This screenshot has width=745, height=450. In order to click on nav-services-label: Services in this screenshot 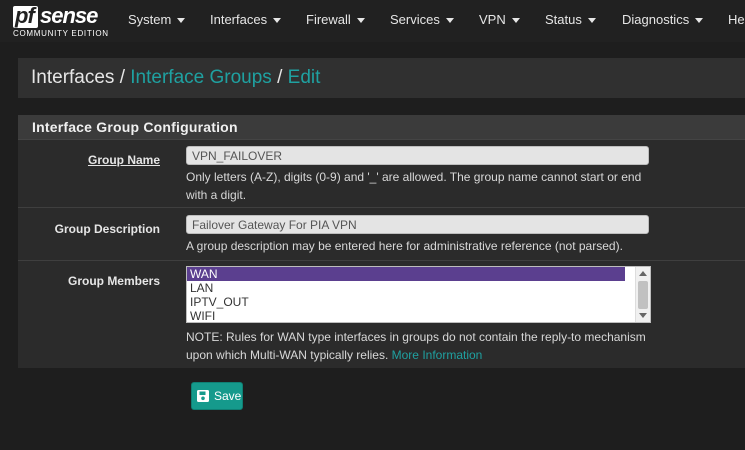, I will do `click(415, 19)`.